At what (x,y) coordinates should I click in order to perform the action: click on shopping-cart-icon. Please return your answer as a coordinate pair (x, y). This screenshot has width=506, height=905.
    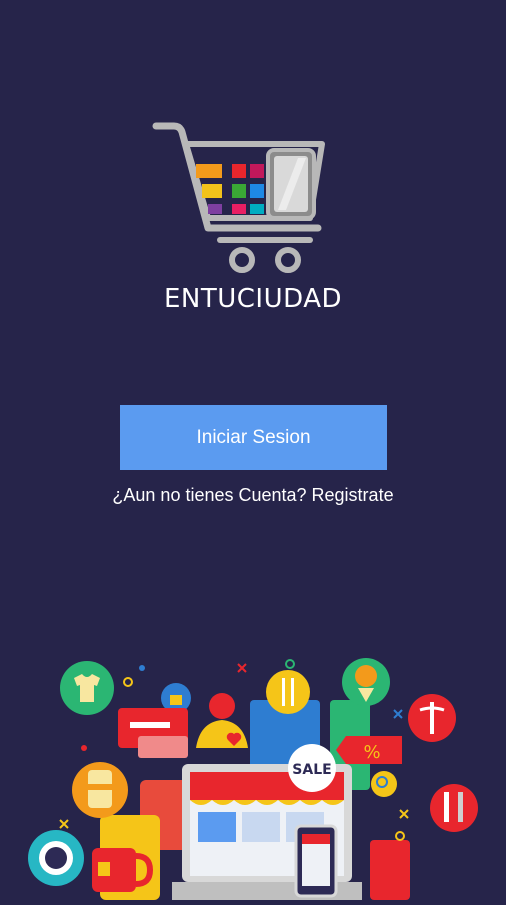
    Looking at the image, I should click on (240, 198).